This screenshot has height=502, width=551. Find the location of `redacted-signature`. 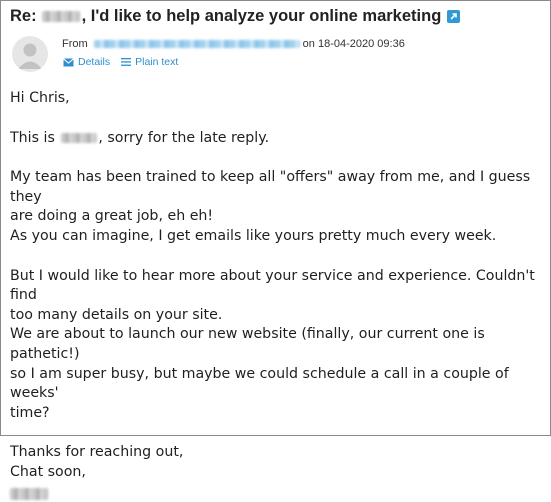

redacted-signature is located at coordinates (29, 493).